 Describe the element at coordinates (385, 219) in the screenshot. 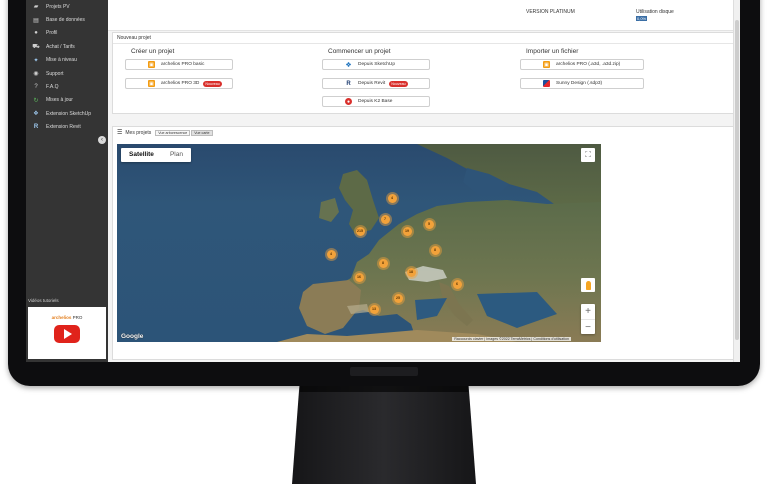

I see `map-cluster: 7` at that location.